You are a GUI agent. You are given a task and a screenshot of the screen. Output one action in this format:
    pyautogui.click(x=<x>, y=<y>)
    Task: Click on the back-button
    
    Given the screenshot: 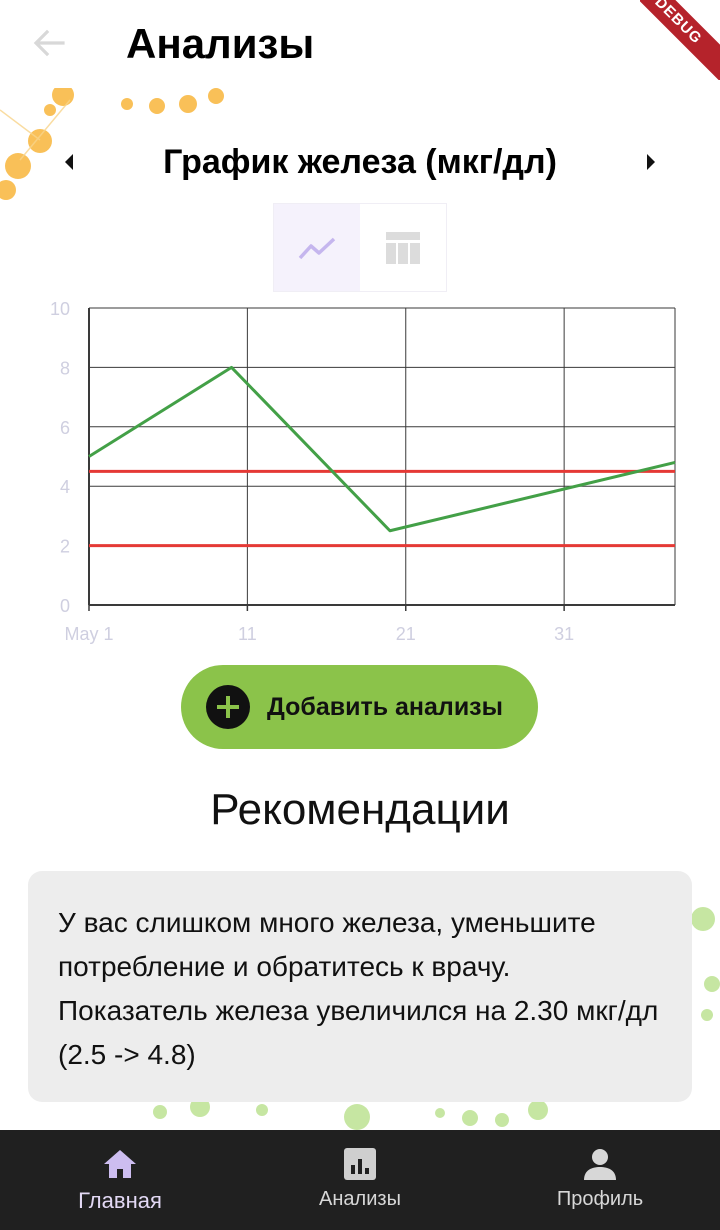 What is the action you would take?
    pyautogui.click(x=49, y=43)
    